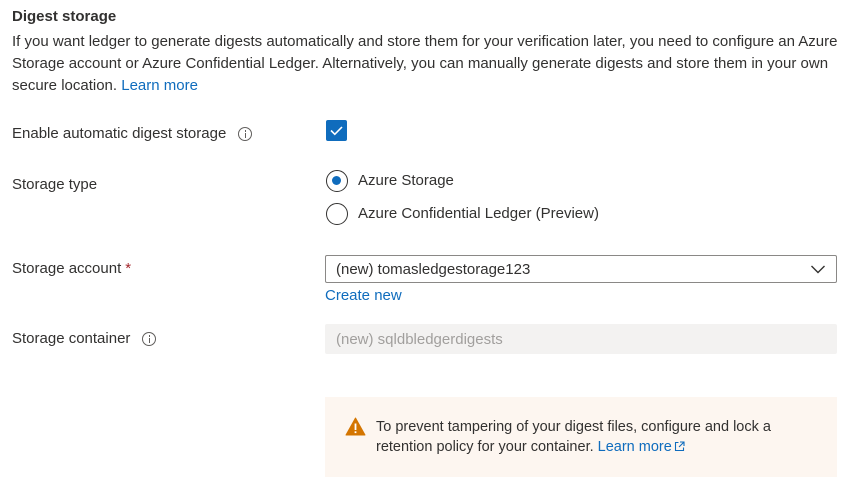  What do you see at coordinates (433, 269) in the screenshot?
I see `storage-account-value: (new) tomasledgestorage123` at bounding box center [433, 269].